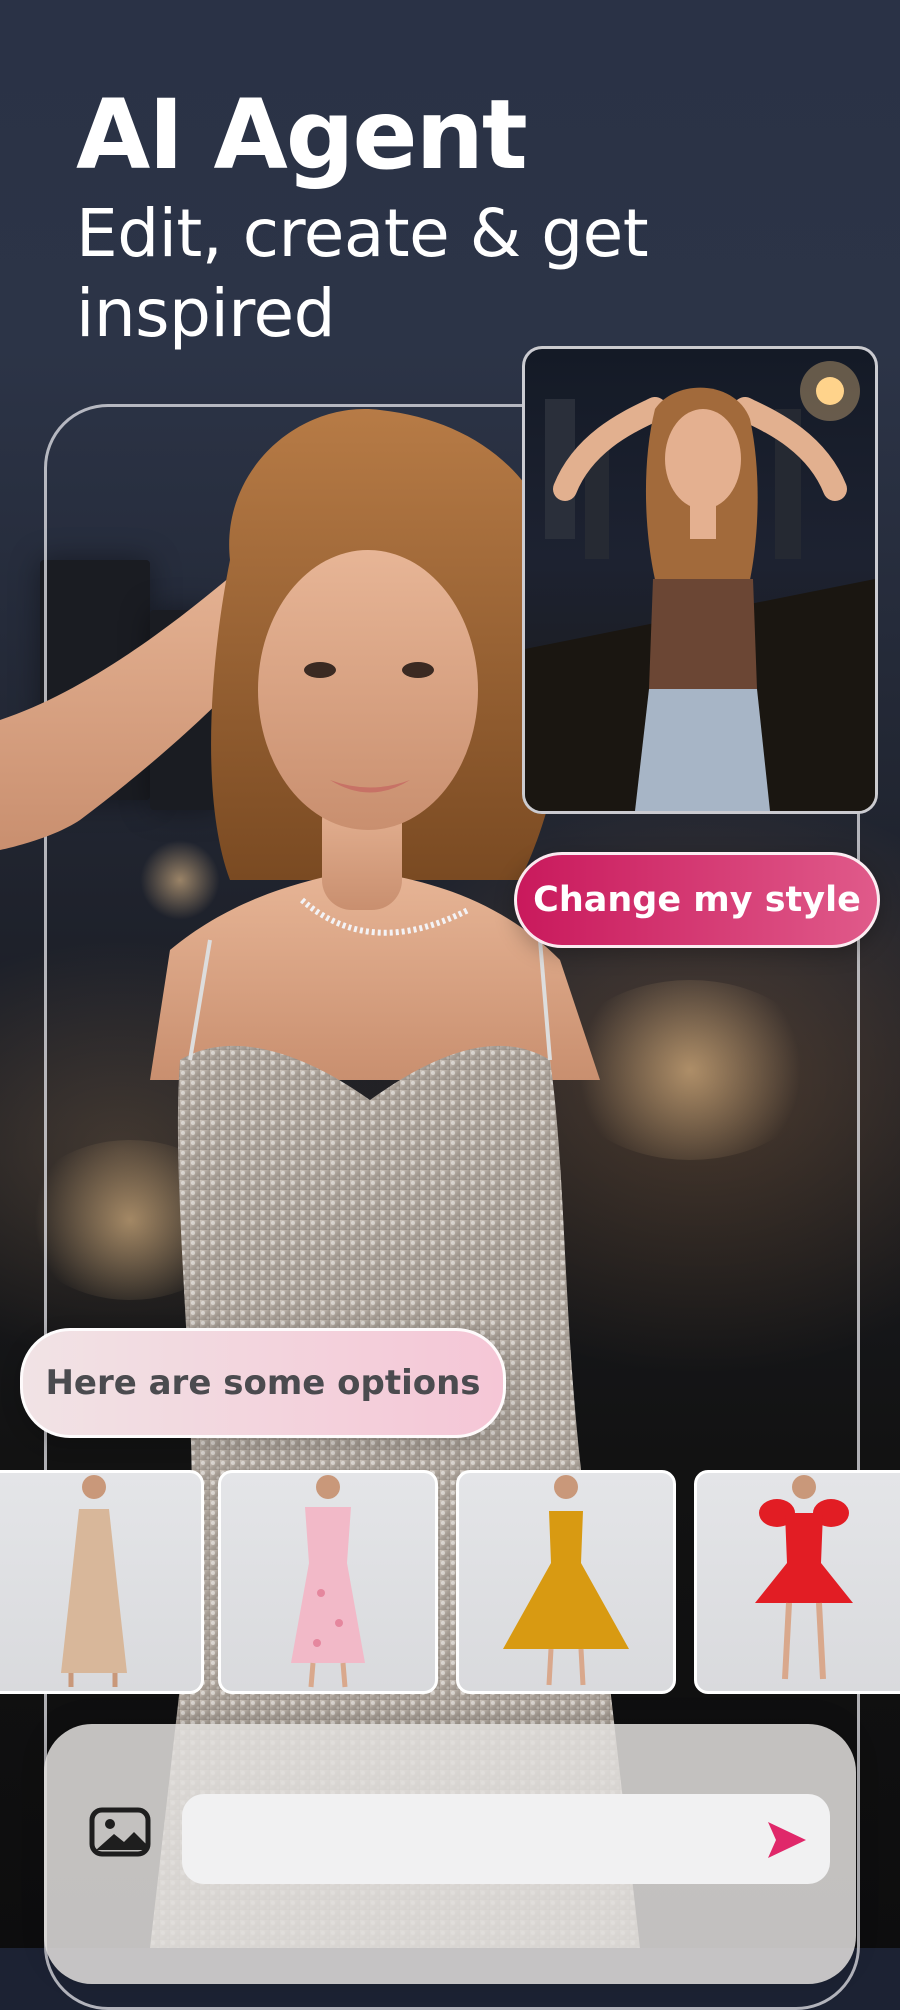 This screenshot has height=2010, width=900. Describe the element at coordinates (466, 1840) in the screenshot. I see `message-input` at that location.